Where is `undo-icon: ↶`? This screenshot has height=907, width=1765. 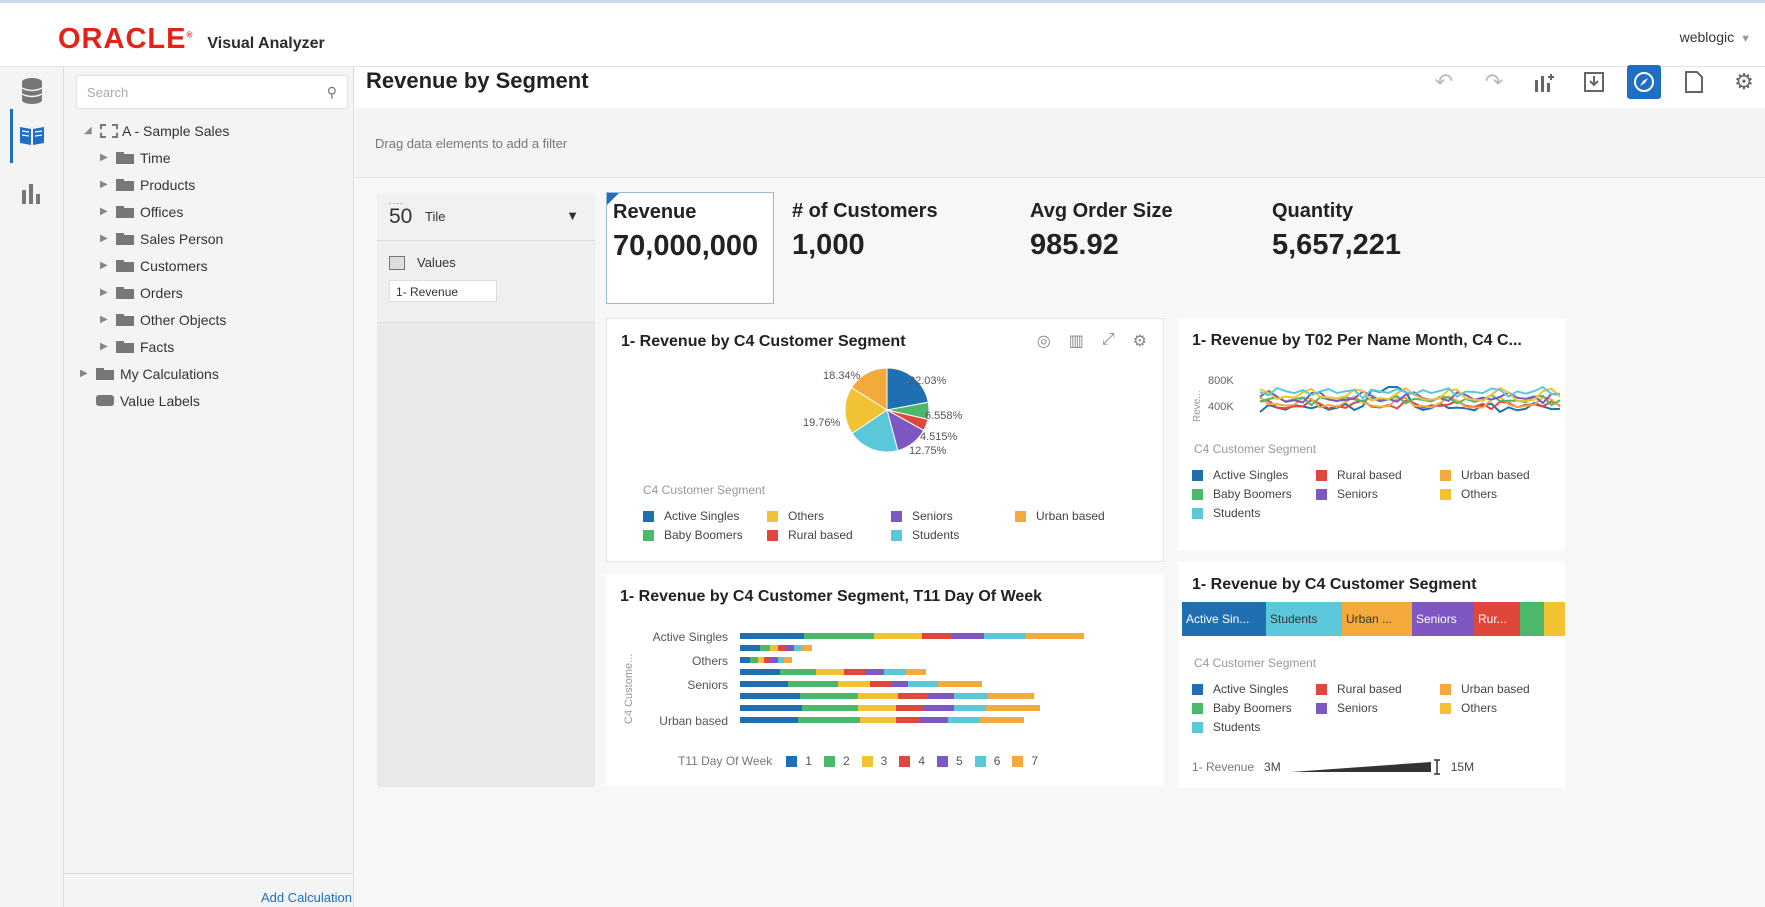
undo-icon: ↶ is located at coordinates (1444, 82).